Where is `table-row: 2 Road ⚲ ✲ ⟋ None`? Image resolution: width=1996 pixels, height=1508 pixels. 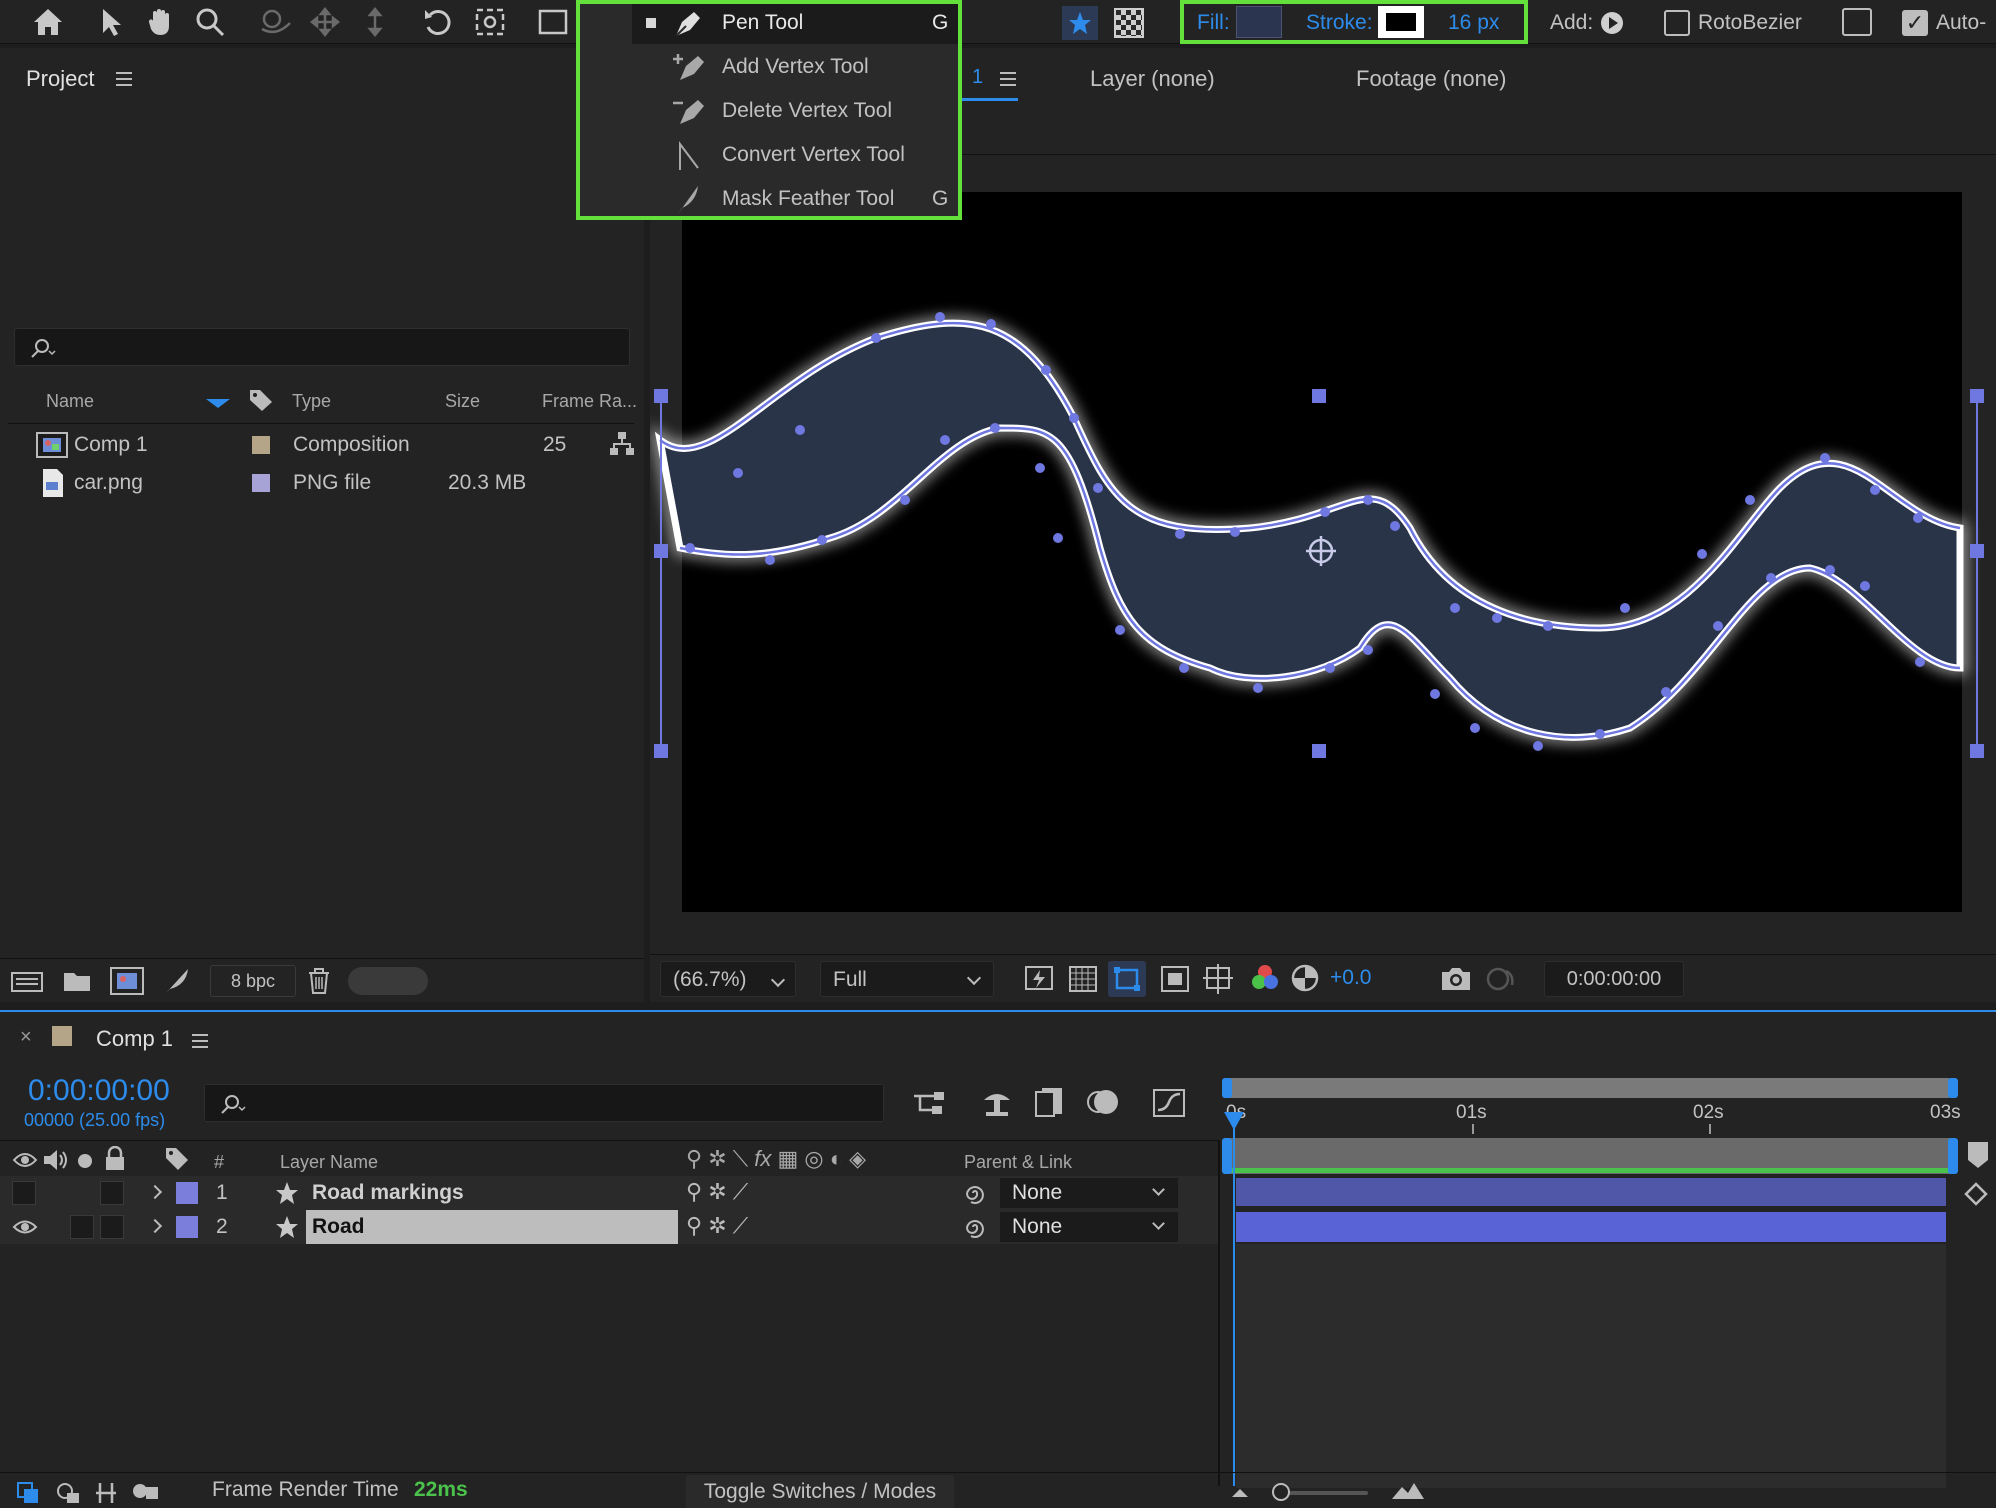 table-row: 2 Road ⚲ ✲ ⟋ None is located at coordinates (610, 1227).